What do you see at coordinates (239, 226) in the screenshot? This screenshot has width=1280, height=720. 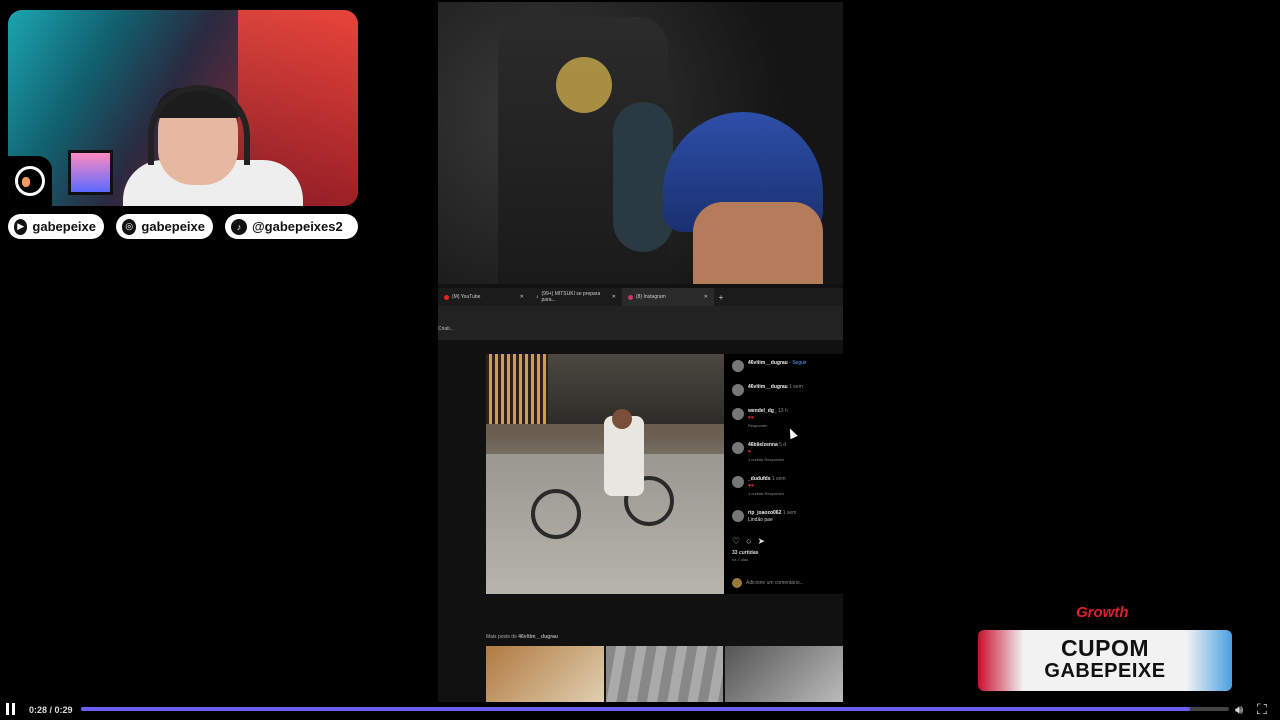 I see `tiktok-icon: ♪` at bounding box center [239, 226].